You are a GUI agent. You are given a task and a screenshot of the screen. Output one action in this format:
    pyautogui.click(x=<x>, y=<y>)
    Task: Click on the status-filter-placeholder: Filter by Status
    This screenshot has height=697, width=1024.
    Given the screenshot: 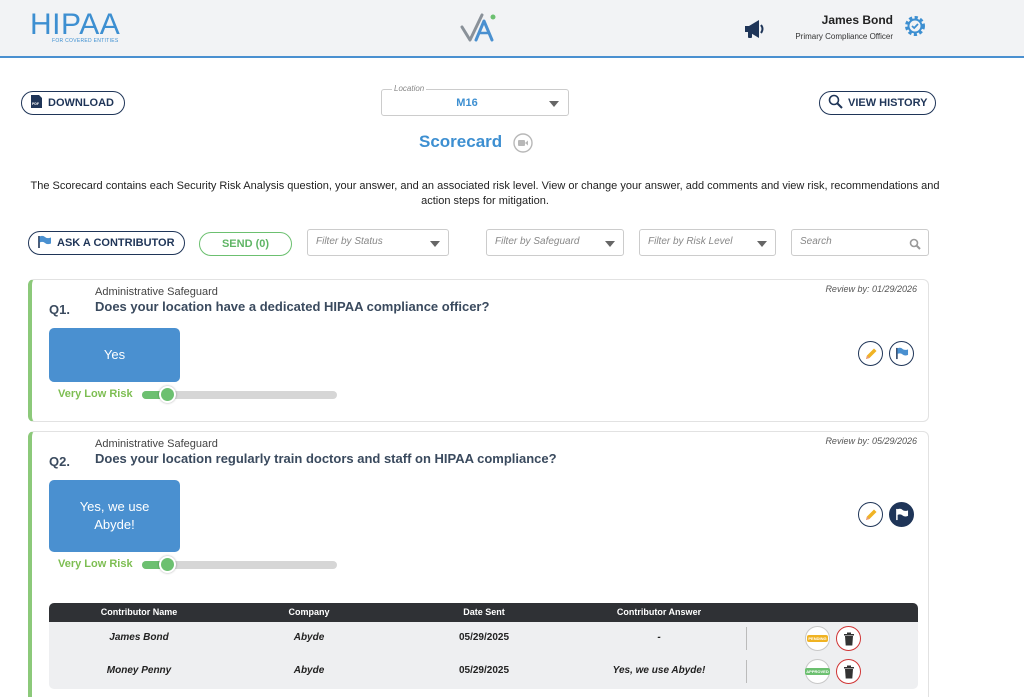 What is the action you would take?
    pyautogui.click(x=349, y=241)
    